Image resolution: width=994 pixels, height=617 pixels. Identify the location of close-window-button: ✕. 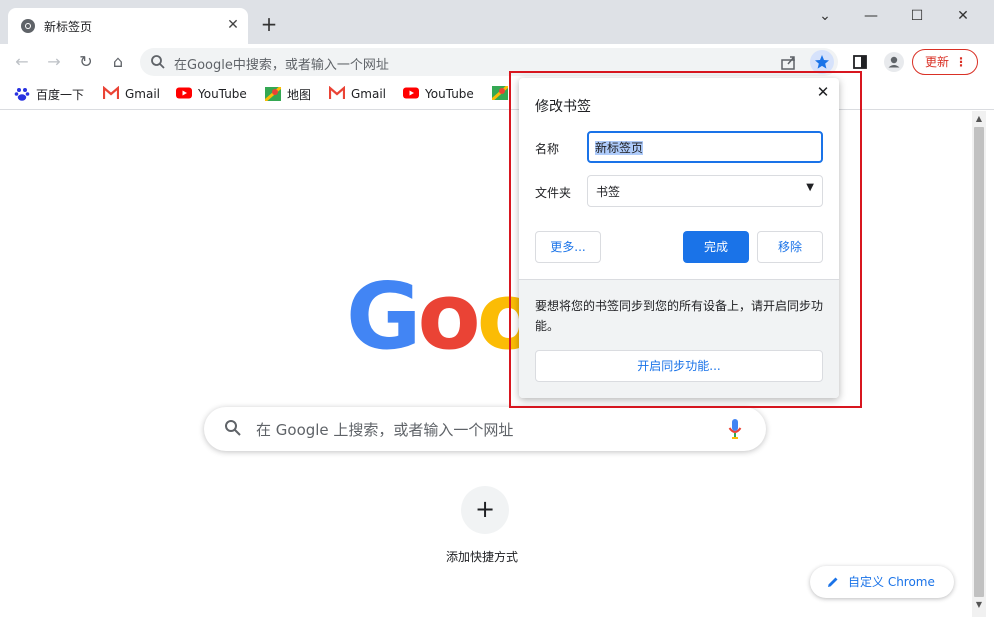
(963, 16).